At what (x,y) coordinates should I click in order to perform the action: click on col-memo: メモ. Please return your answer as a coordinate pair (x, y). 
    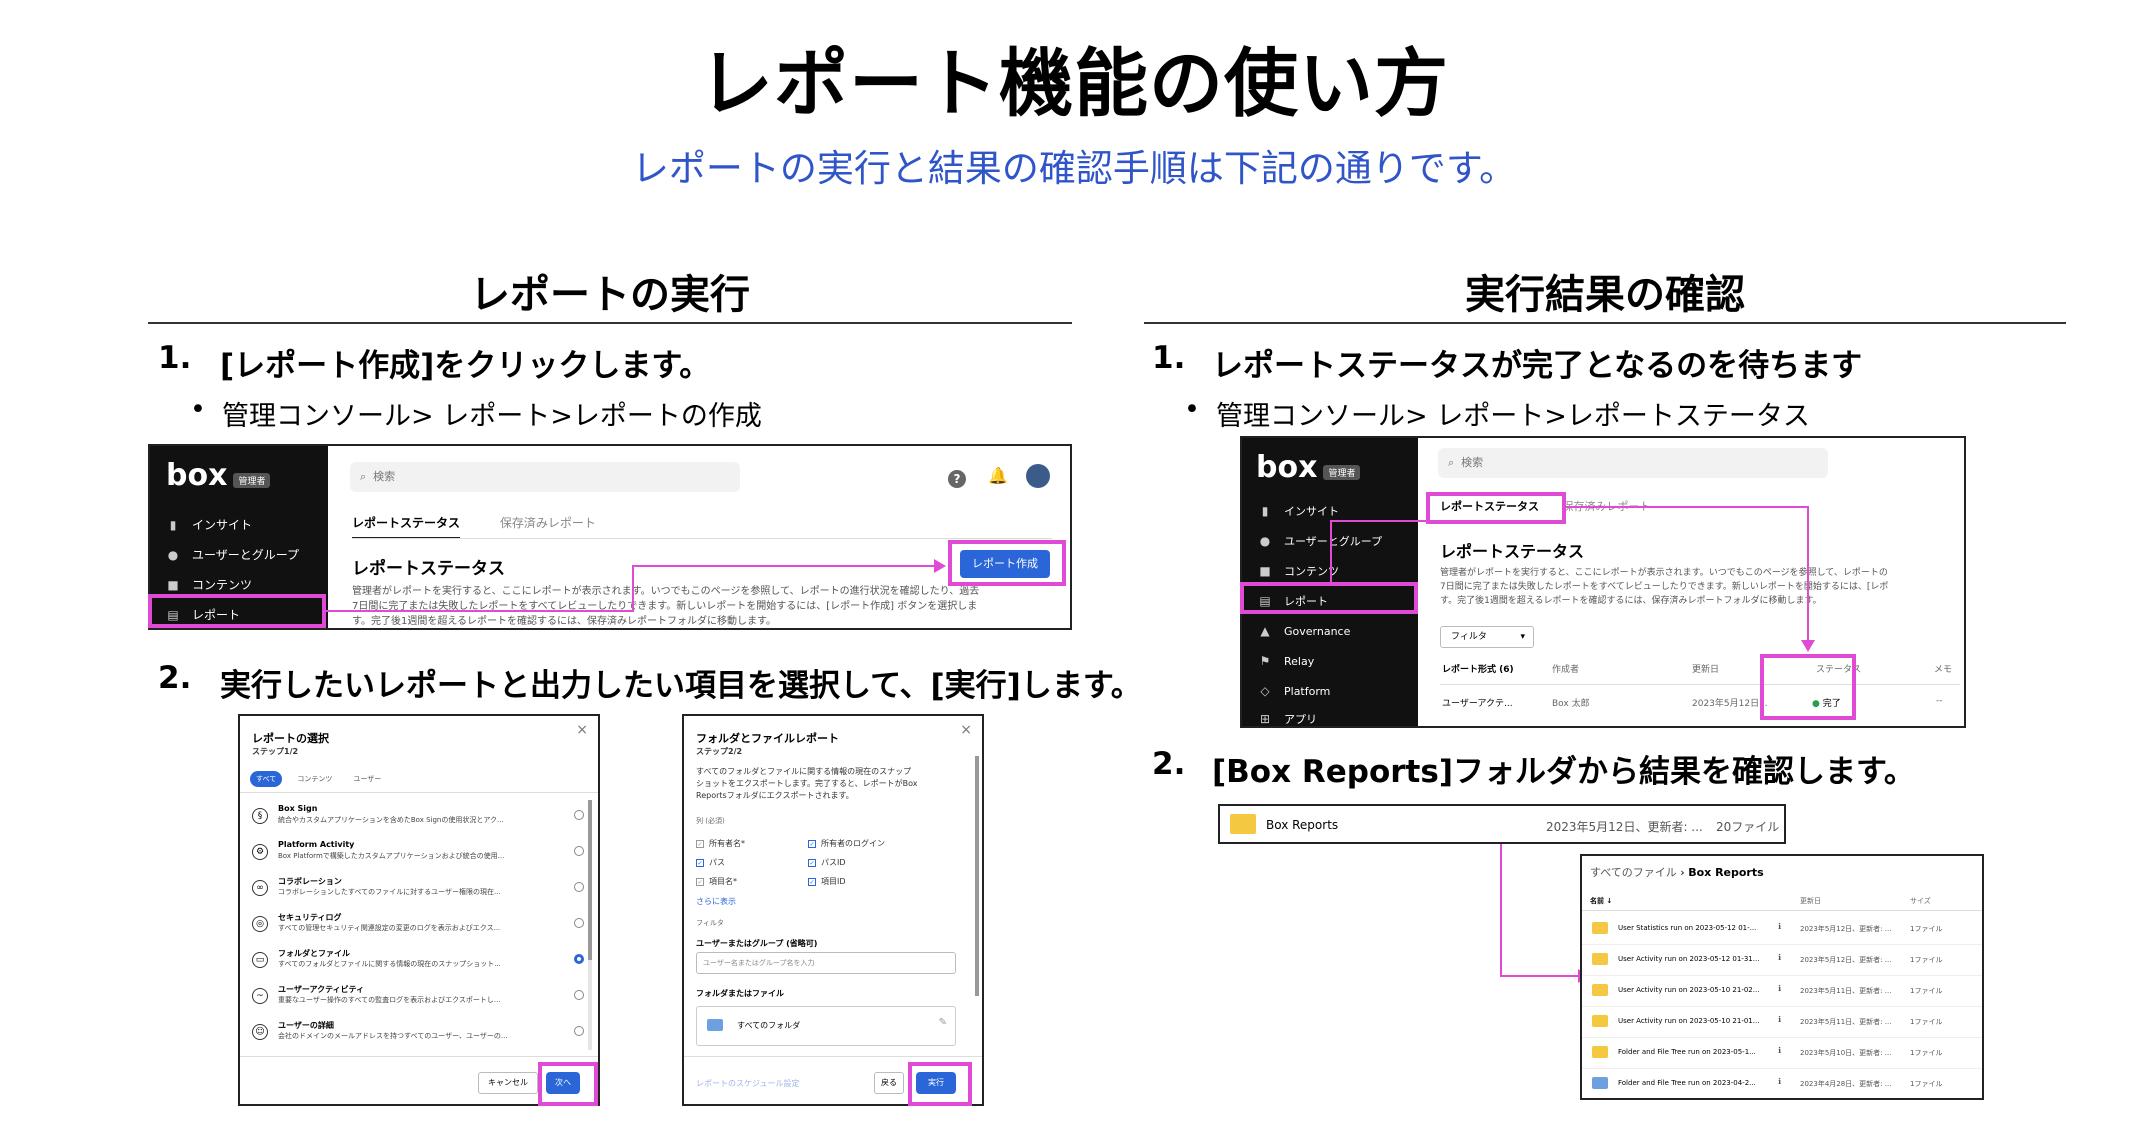
    Looking at the image, I should click on (1943, 668).